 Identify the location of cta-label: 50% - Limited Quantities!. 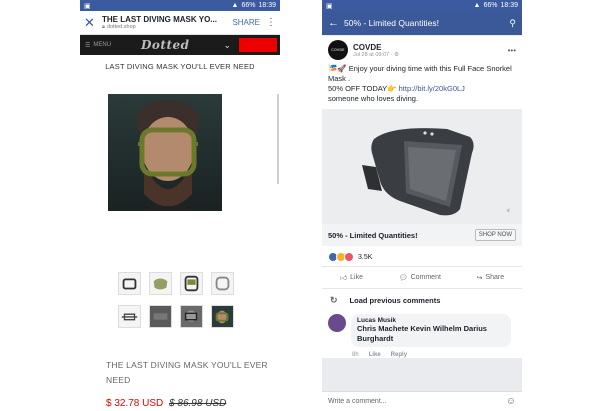
(373, 235).